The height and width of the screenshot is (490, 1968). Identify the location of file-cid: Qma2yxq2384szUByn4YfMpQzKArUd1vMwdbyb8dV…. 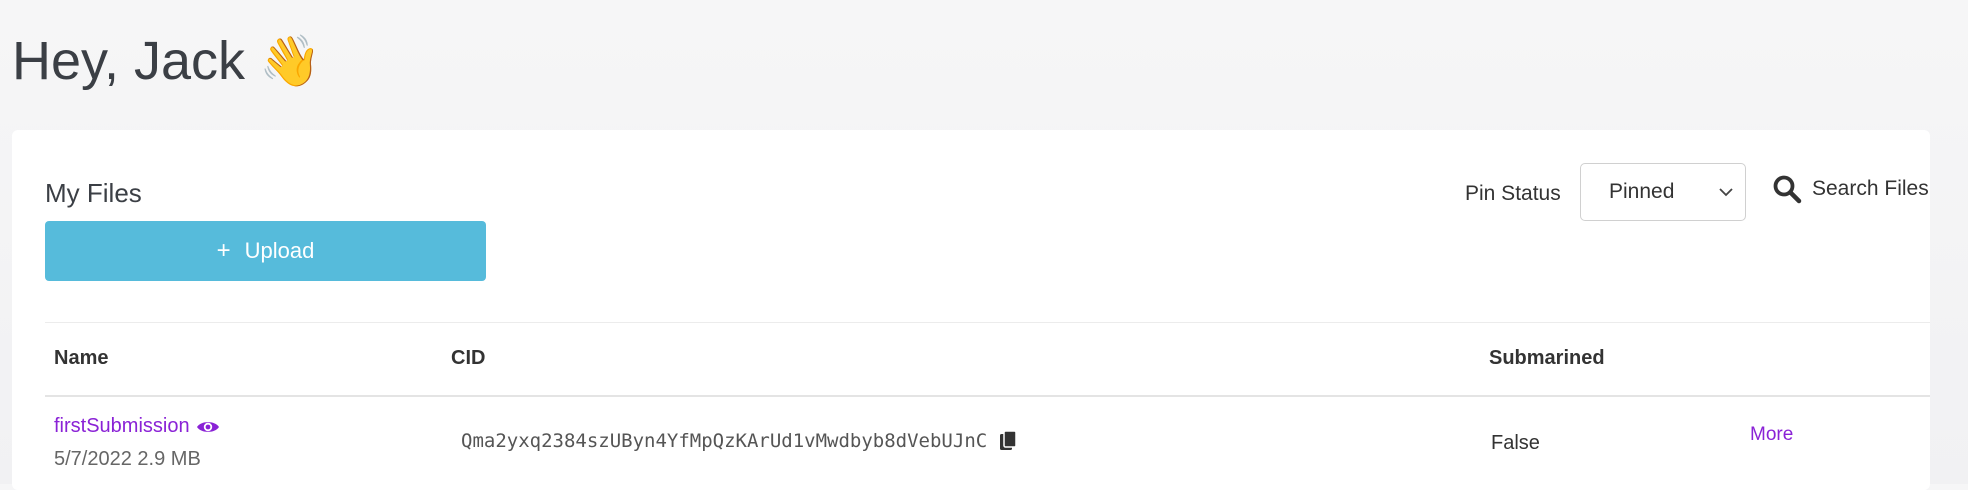
(739, 441).